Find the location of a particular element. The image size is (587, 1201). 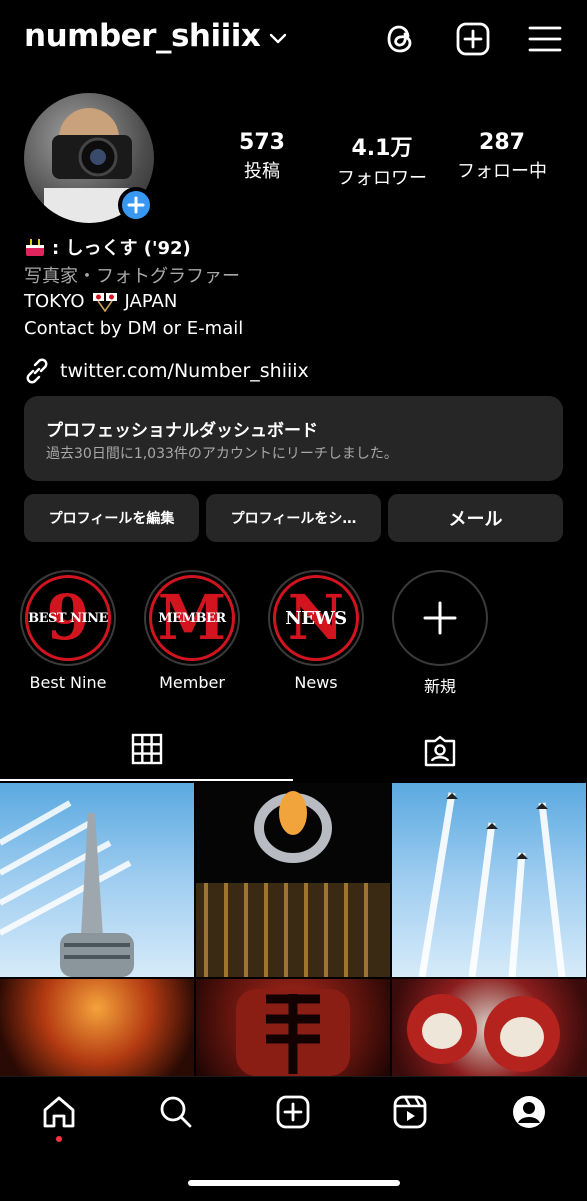

highlight-news: N NEWS is located at coordinates (316, 618).